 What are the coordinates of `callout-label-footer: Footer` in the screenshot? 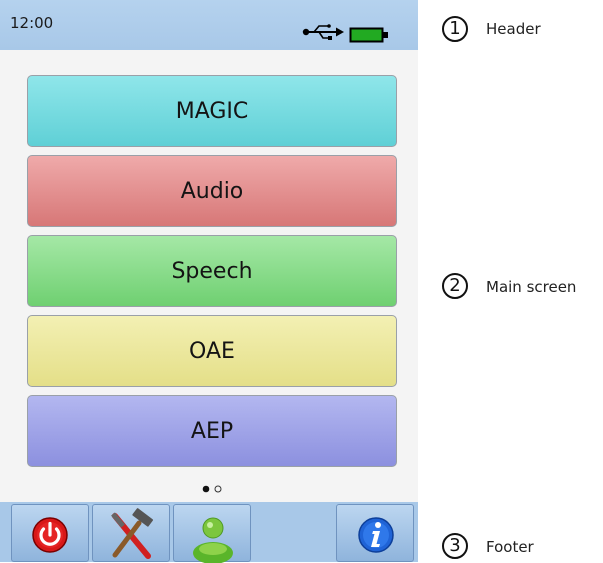 It's located at (510, 547).